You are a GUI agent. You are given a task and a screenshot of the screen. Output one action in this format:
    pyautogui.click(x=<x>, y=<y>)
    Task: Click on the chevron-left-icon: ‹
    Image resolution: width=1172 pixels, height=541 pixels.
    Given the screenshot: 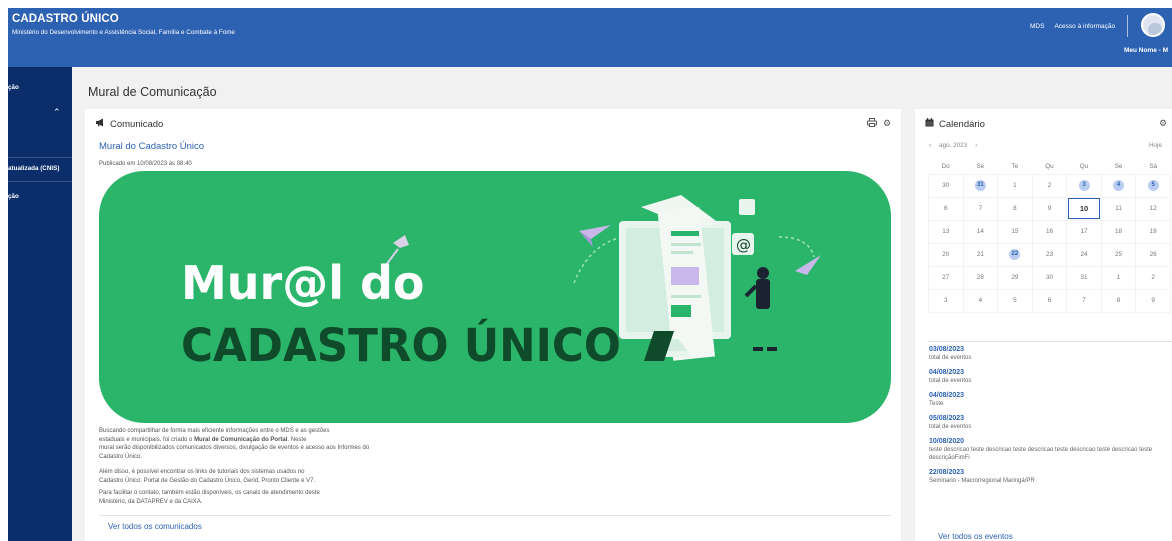 What is the action you would take?
    pyautogui.click(x=930, y=145)
    